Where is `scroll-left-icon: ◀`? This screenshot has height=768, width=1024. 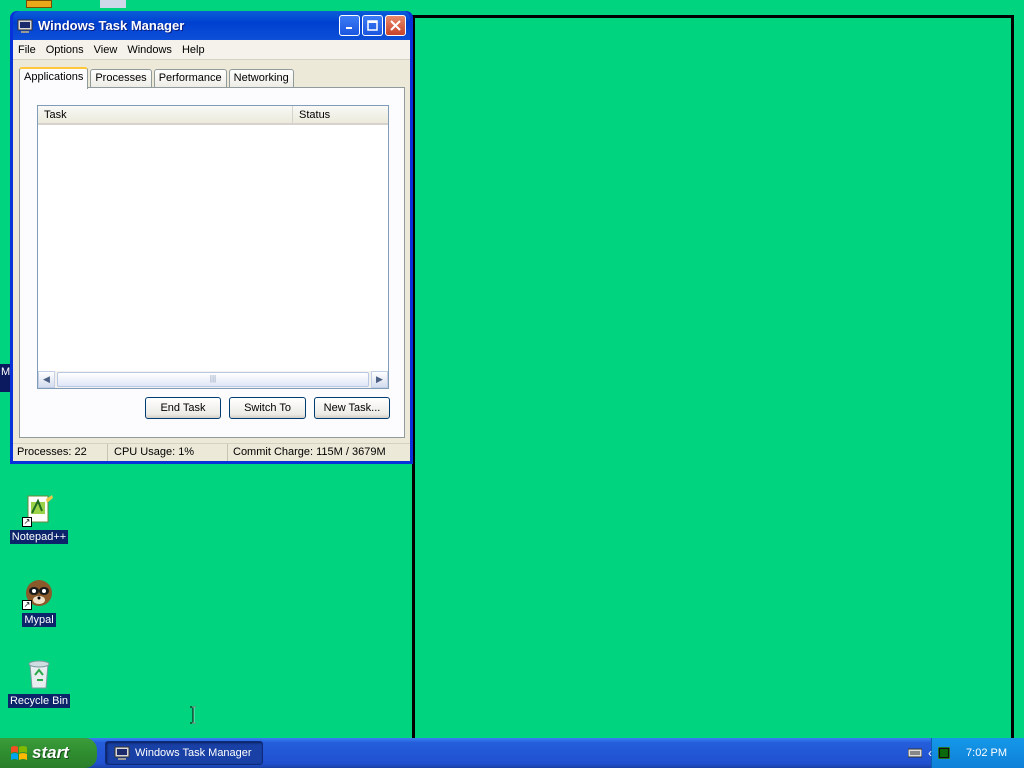 scroll-left-icon: ◀ is located at coordinates (46, 379).